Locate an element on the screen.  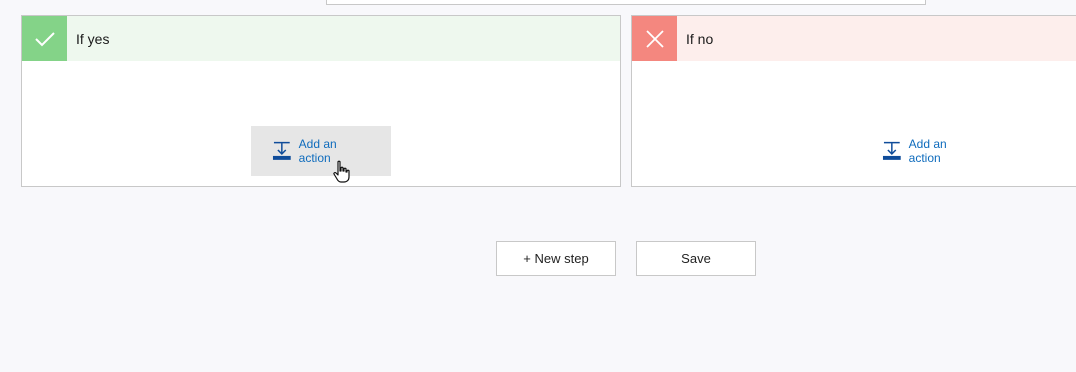
if-yes-header: If yes is located at coordinates (321, 38).